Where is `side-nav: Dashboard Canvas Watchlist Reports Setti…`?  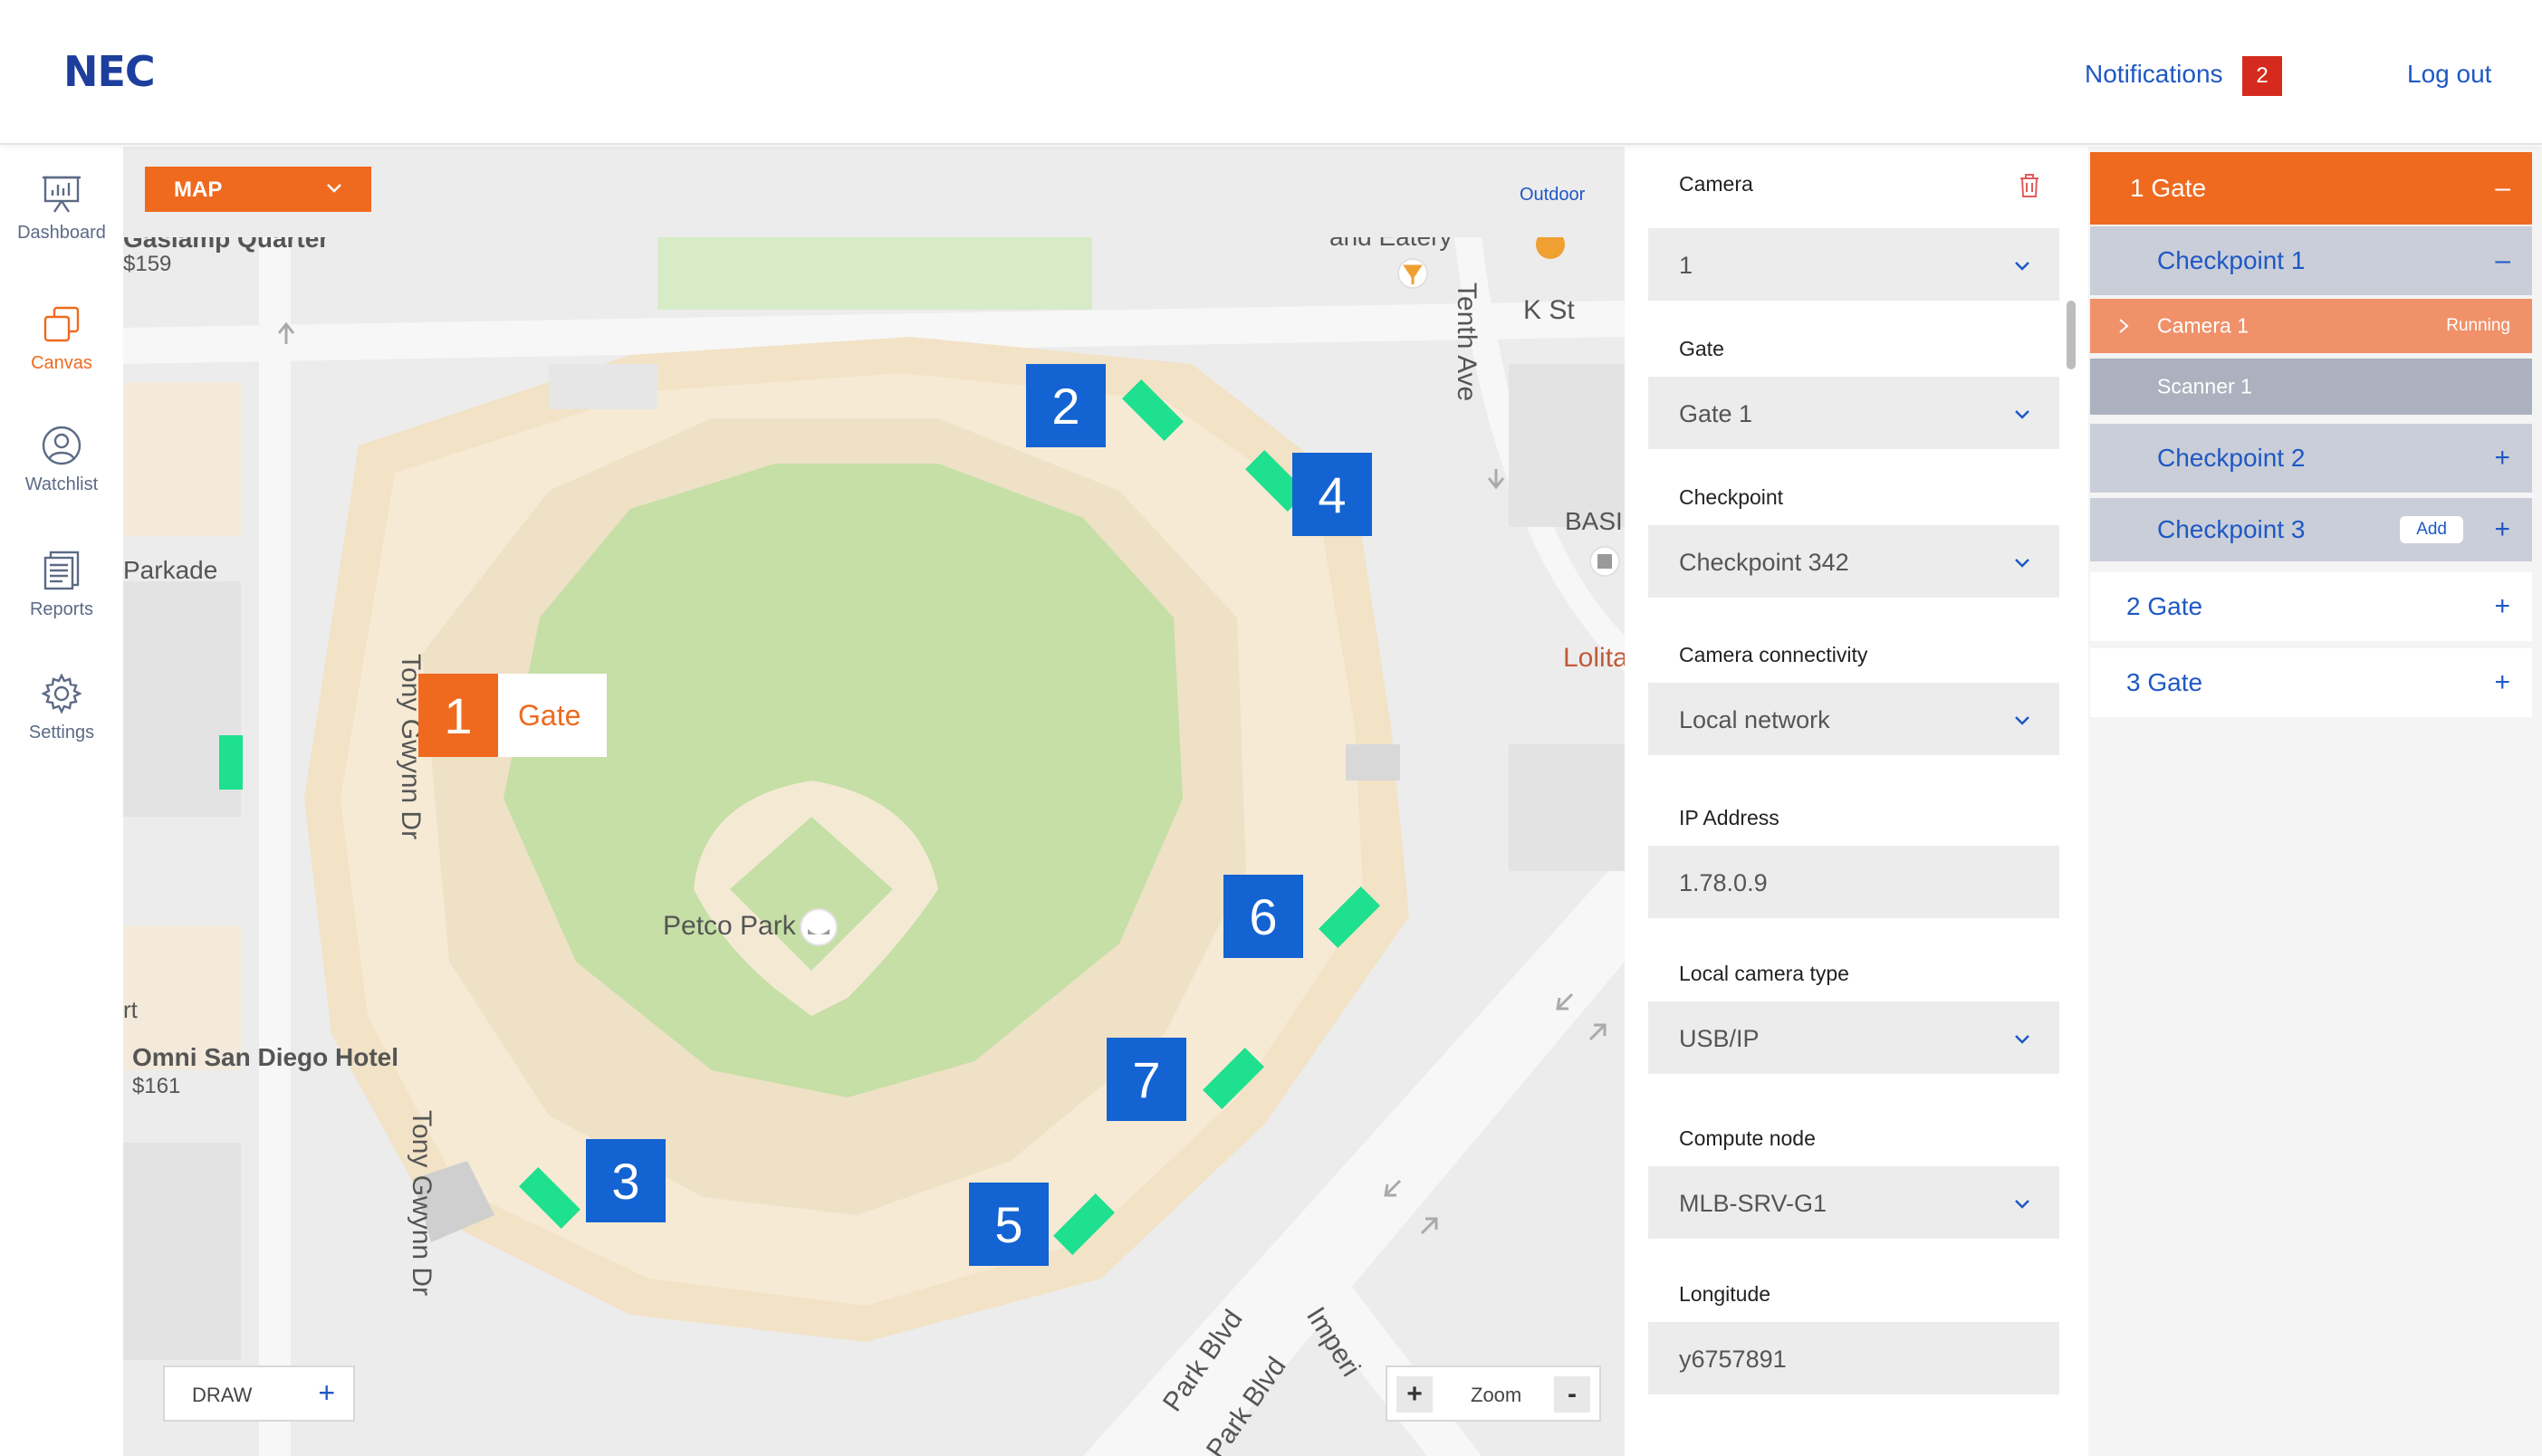
side-nav: Dashboard Canvas Watchlist Reports Setti… is located at coordinates (61, 802).